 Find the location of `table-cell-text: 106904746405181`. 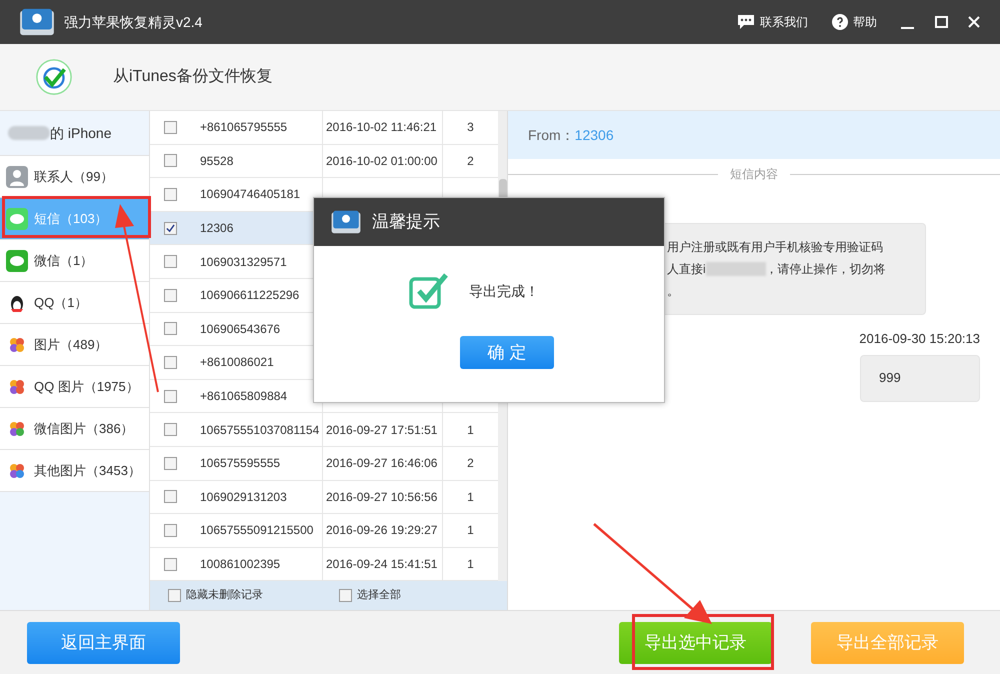

table-cell-text: 106904746405181 is located at coordinates (250, 195).